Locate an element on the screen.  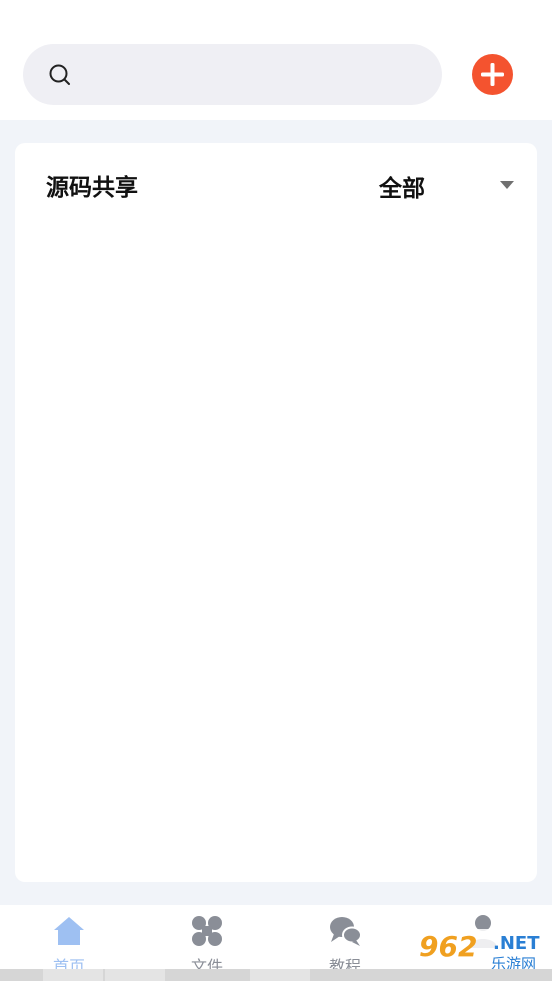
search-icon is located at coordinates (59, 74).